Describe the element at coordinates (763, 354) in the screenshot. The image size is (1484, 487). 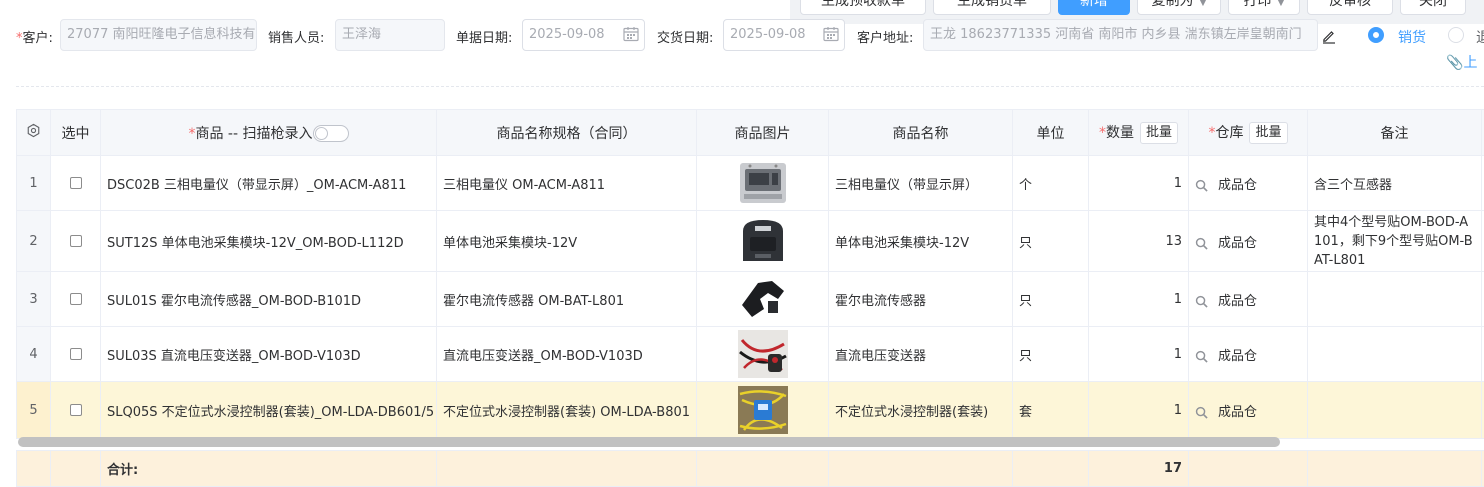
I see `voltage-transmitter-thumbnail` at that location.